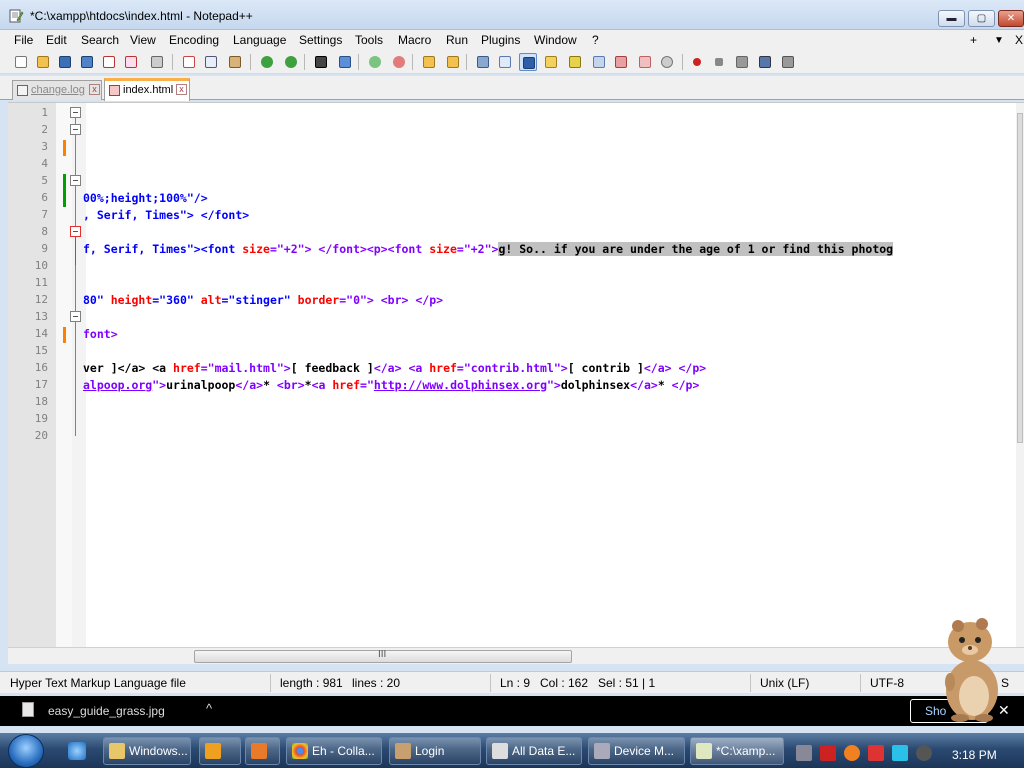 The image size is (1024, 768). I want to click on menu-plugins: Plugins, so click(500, 40).